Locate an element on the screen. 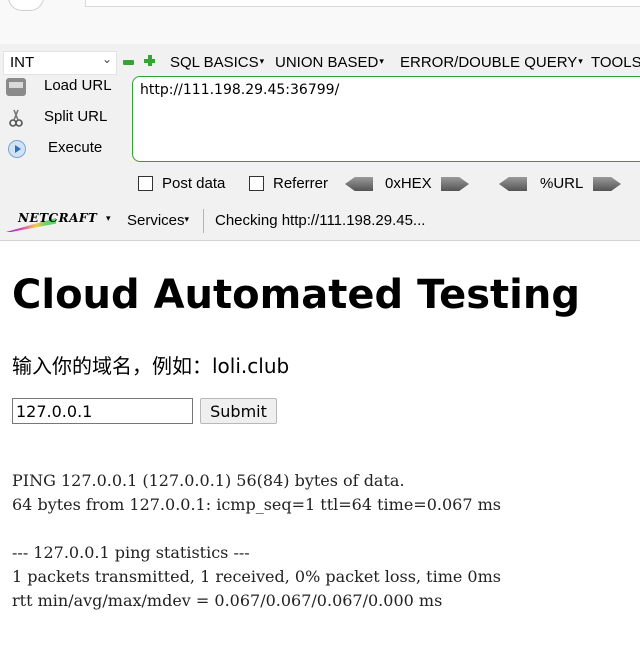 This screenshot has height=671, width=640. hex-label: 0xHEX is located at coordinates (408, 183).